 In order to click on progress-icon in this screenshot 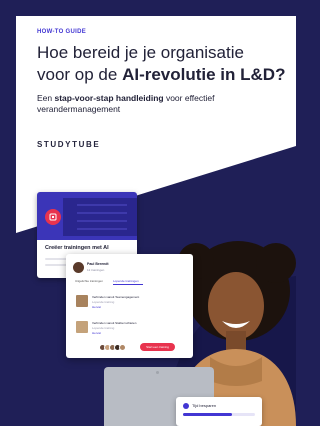, I will do `click(186, 406)`.